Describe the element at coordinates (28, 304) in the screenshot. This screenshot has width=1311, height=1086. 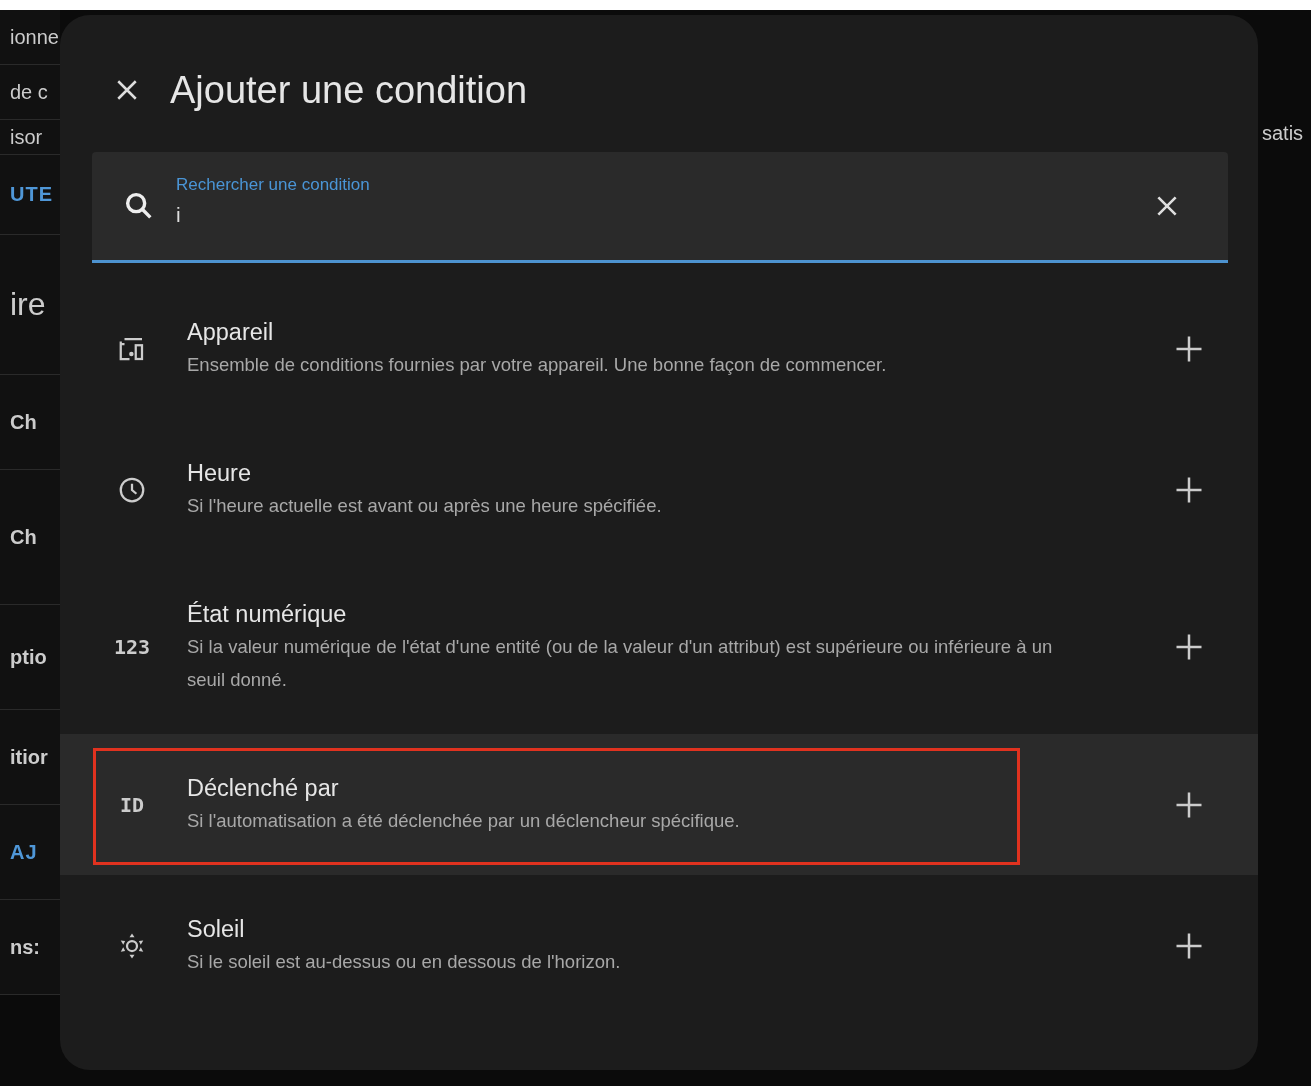
I see `page-heading: ire` at that location.